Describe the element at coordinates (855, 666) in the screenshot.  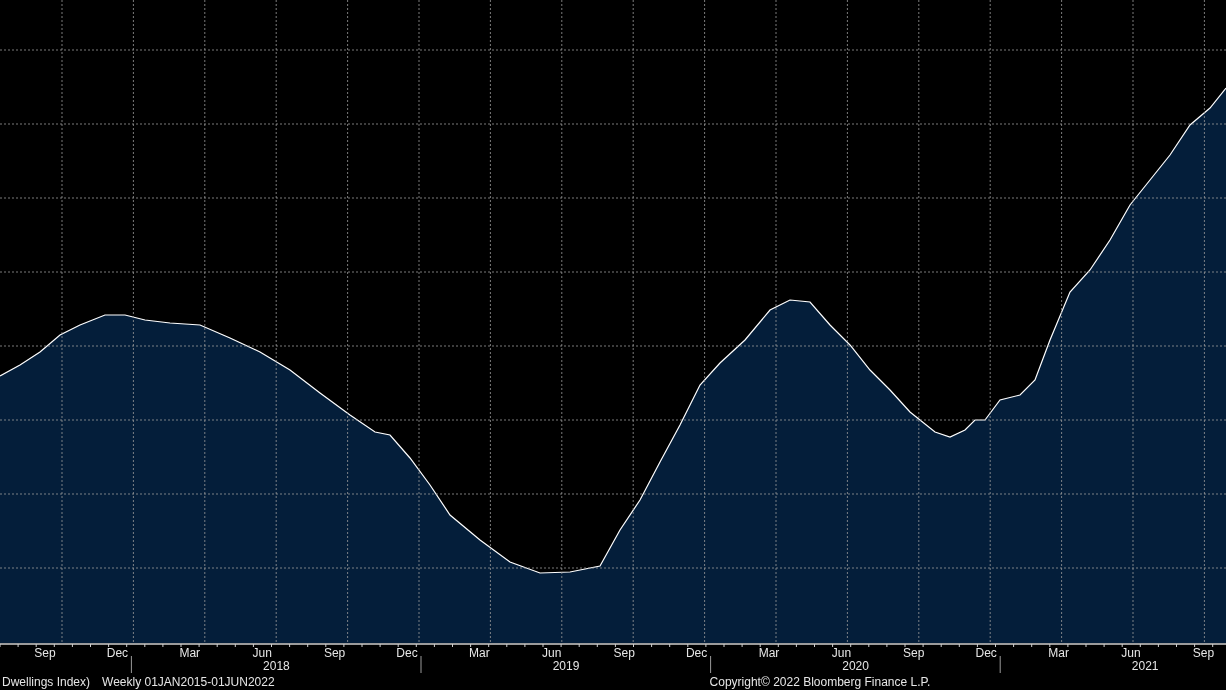
I see `year-label: 2020` at that location.